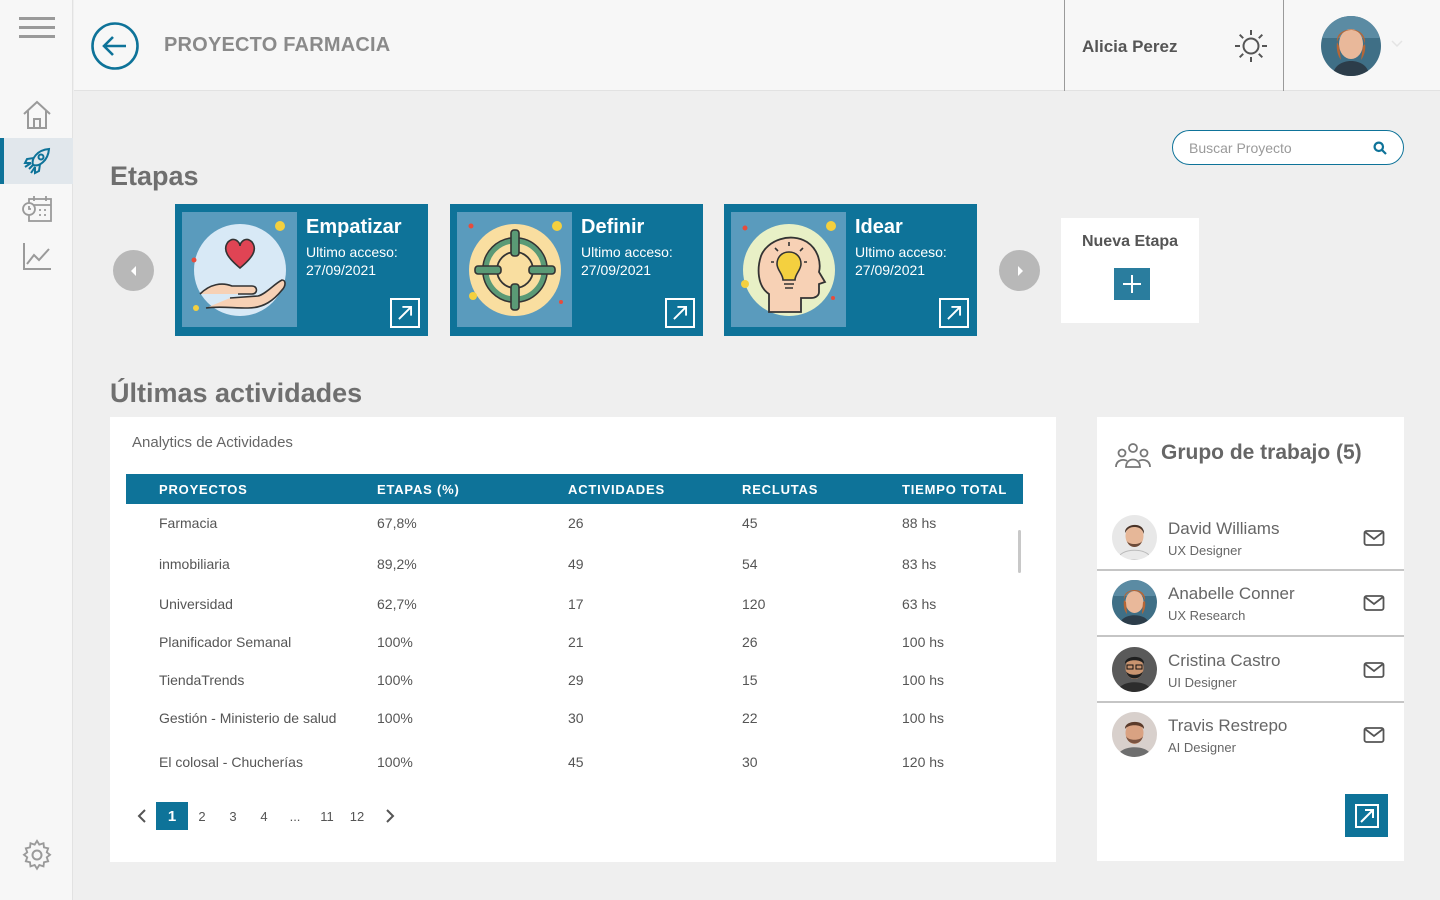 The image size is (1440, 900). Describe the element at coordinates (36, 855) in the screenshot. I see `settings-button` at that location.